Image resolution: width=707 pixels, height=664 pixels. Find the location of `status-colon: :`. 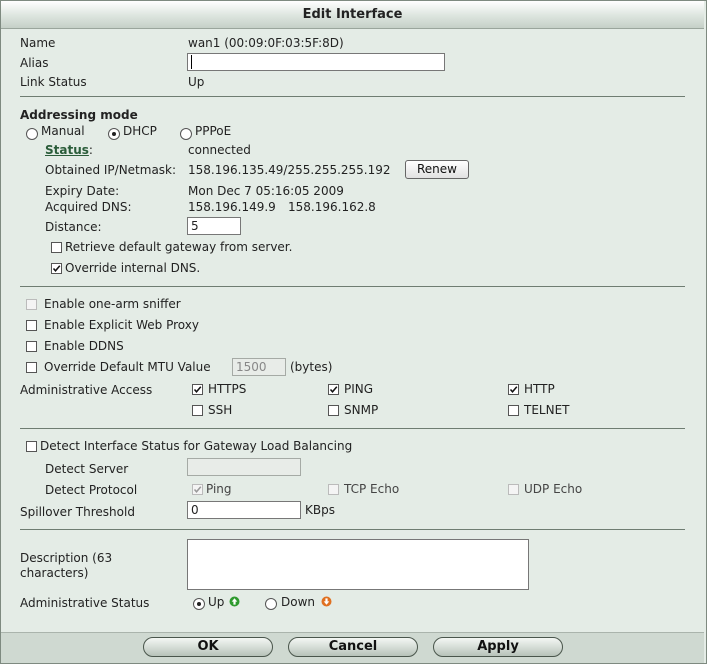

status-colon: : is located at coordinates (90, 150).